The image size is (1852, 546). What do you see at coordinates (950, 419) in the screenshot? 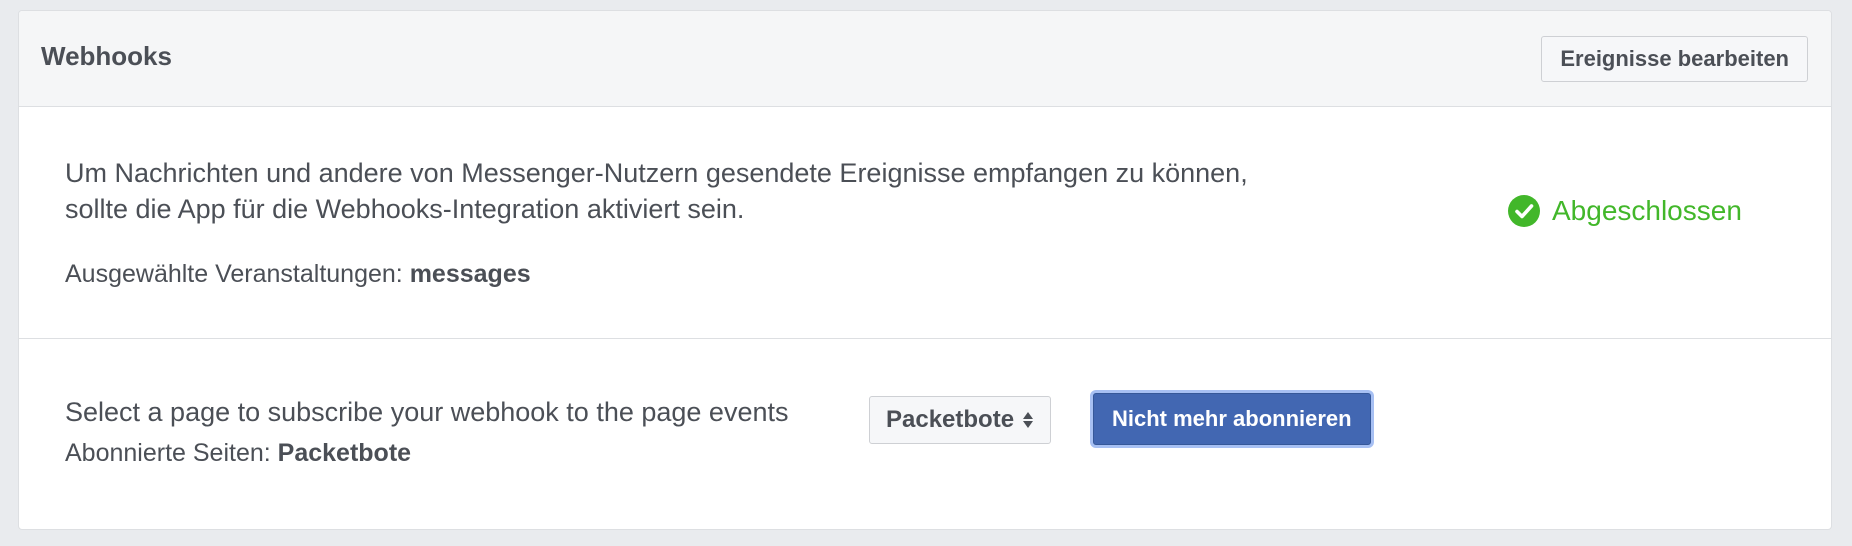
I see `page-select-value: Packetbote` at bounding box center [950, 419].